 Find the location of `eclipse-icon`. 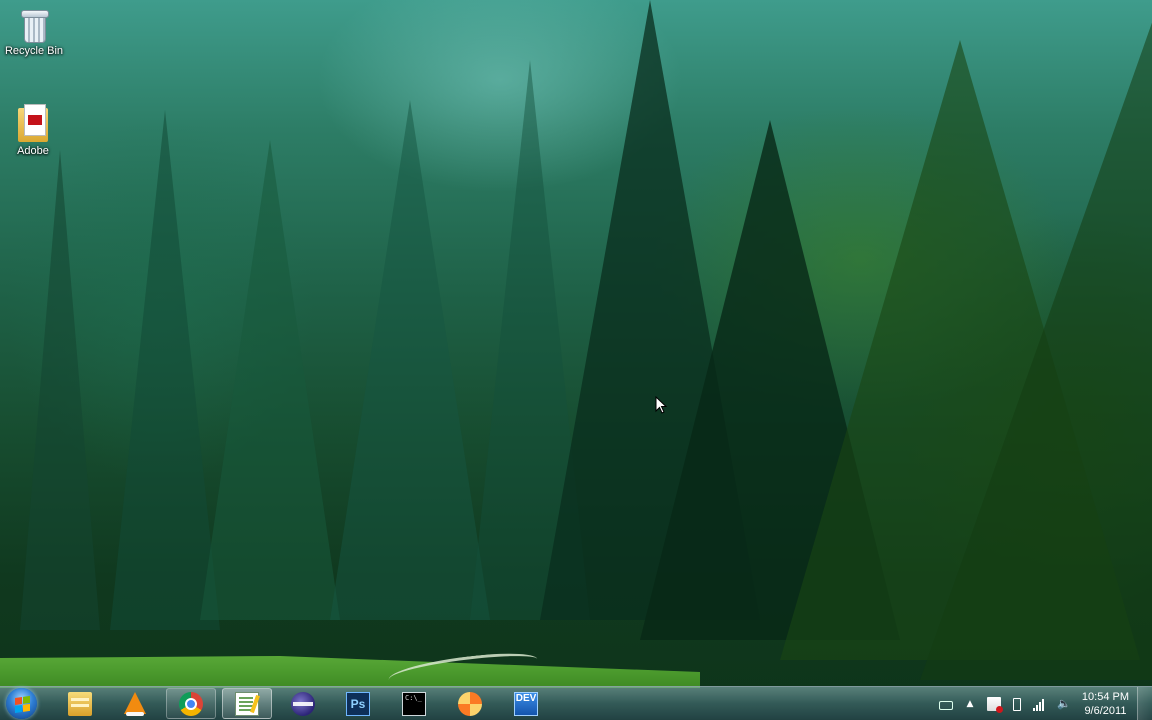

eclipse-icon is located at coordinates (303, 703).